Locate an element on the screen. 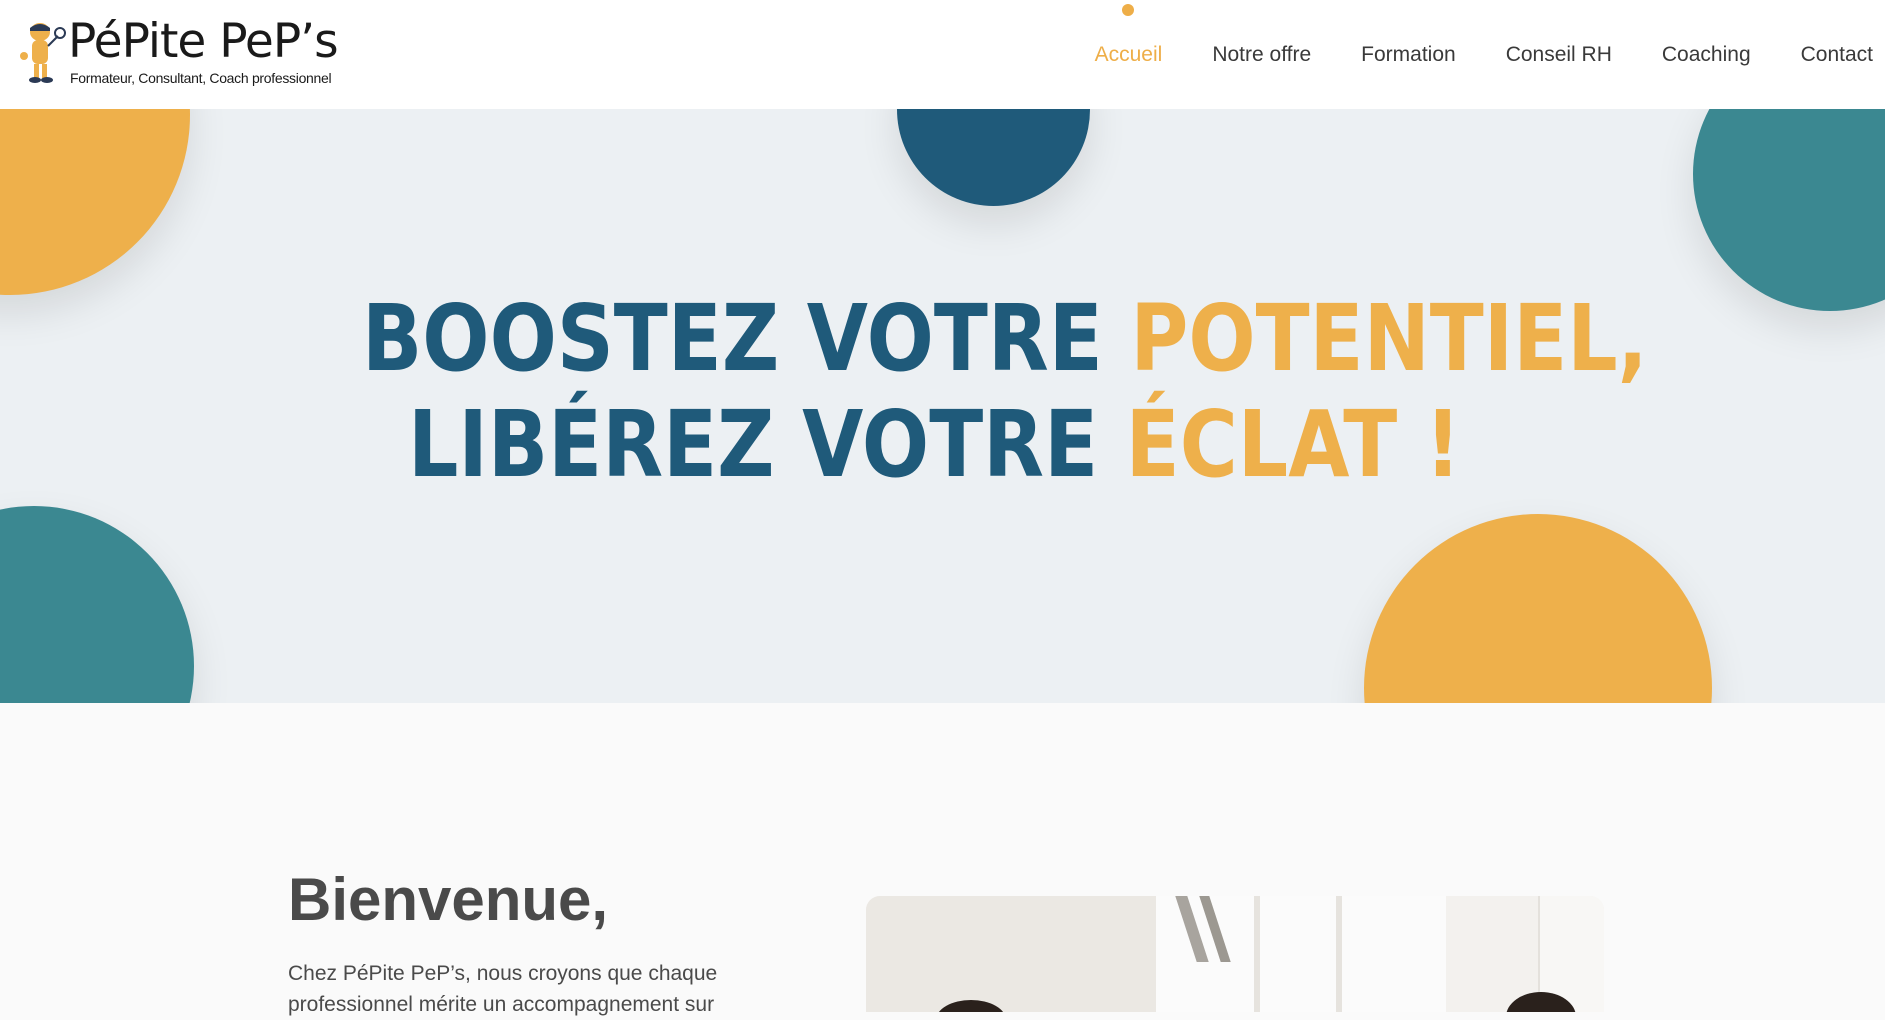  nav-item-notre-offre: Notre offre is located at coordinates (1261, 55).